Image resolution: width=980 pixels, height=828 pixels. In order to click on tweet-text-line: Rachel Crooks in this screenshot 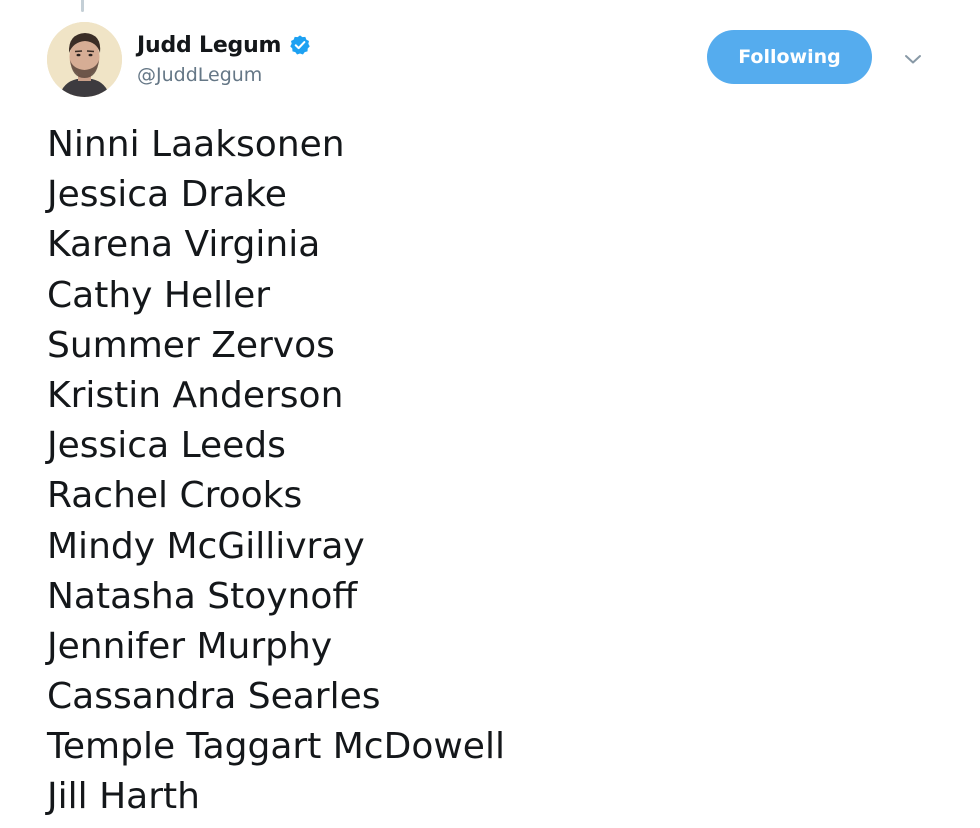, I will do `click(175, 496)`.